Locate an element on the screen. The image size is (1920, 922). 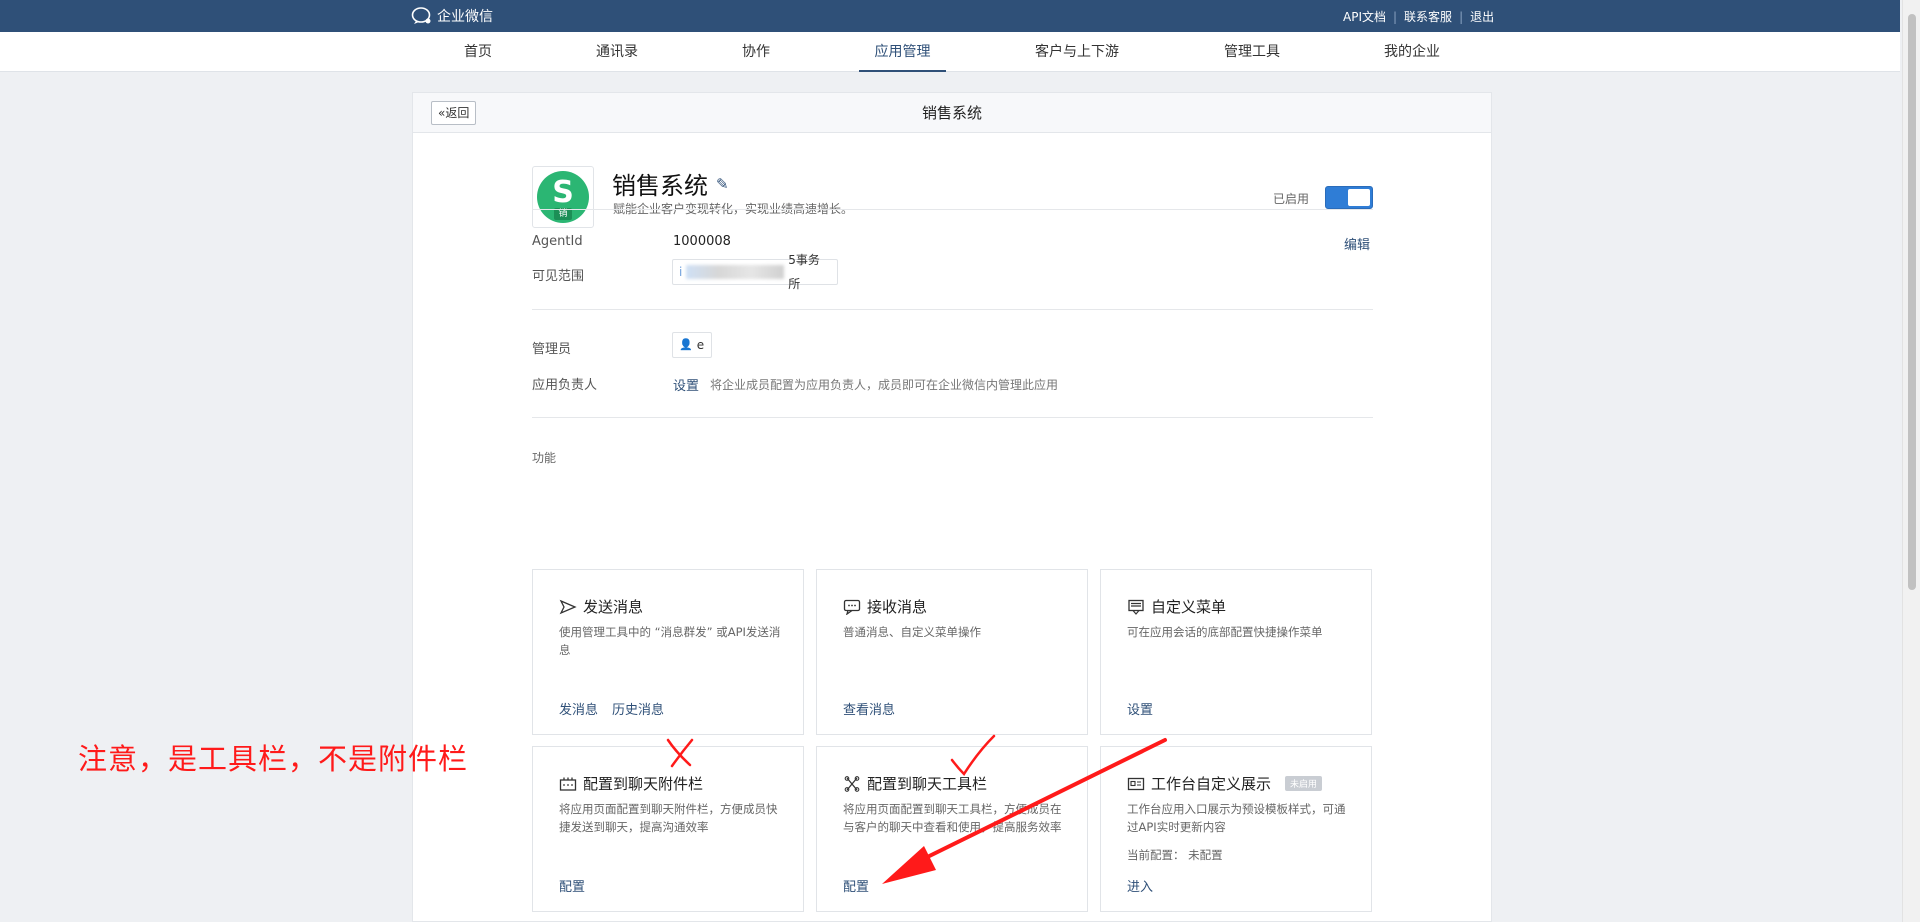
contact-support-link: 联系客服 is located at coordinates (1428, 16).